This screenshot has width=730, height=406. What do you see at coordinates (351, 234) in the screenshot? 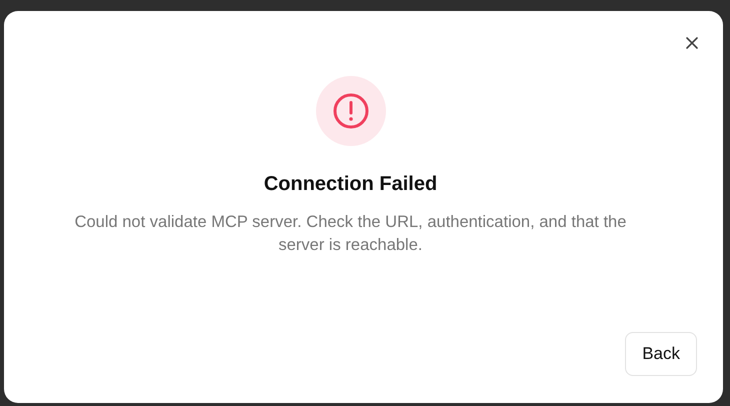
I see `dialog-message: Could not validate MCP server. Check the URL, authentication, and that the server is reachable.` at bounding box center [351, 234].